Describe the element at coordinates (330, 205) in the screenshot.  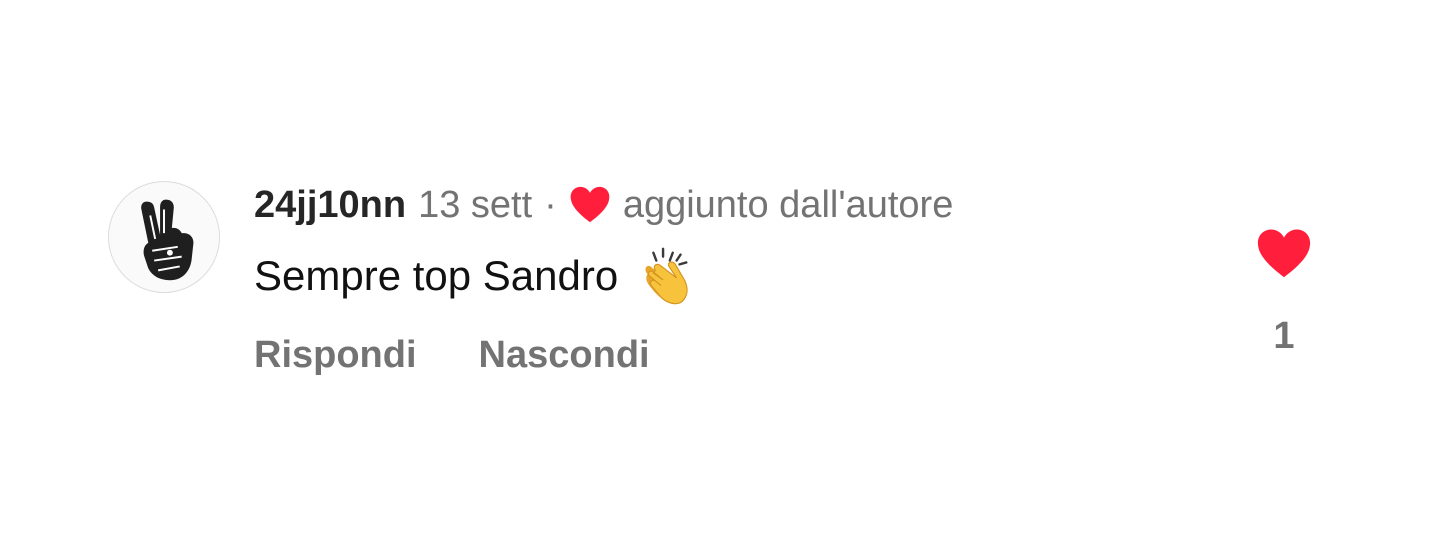
I see `username: 24jj10nn` at that location.